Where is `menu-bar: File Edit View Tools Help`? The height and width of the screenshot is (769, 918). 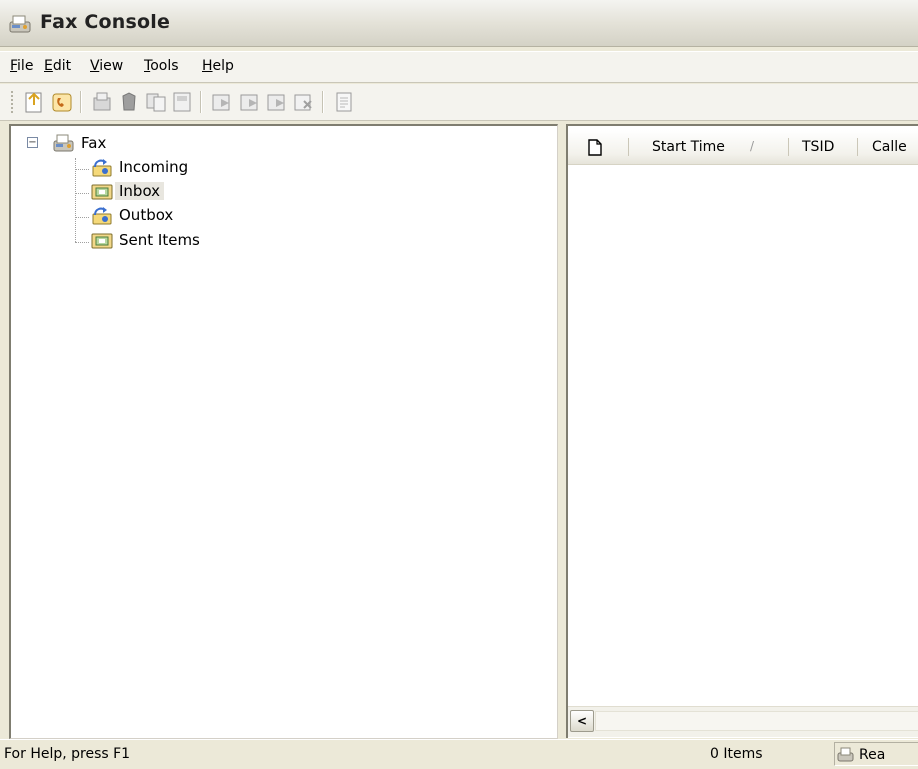 menu-bar: File Edit View Tools Help is located at coordinates (459, 67).